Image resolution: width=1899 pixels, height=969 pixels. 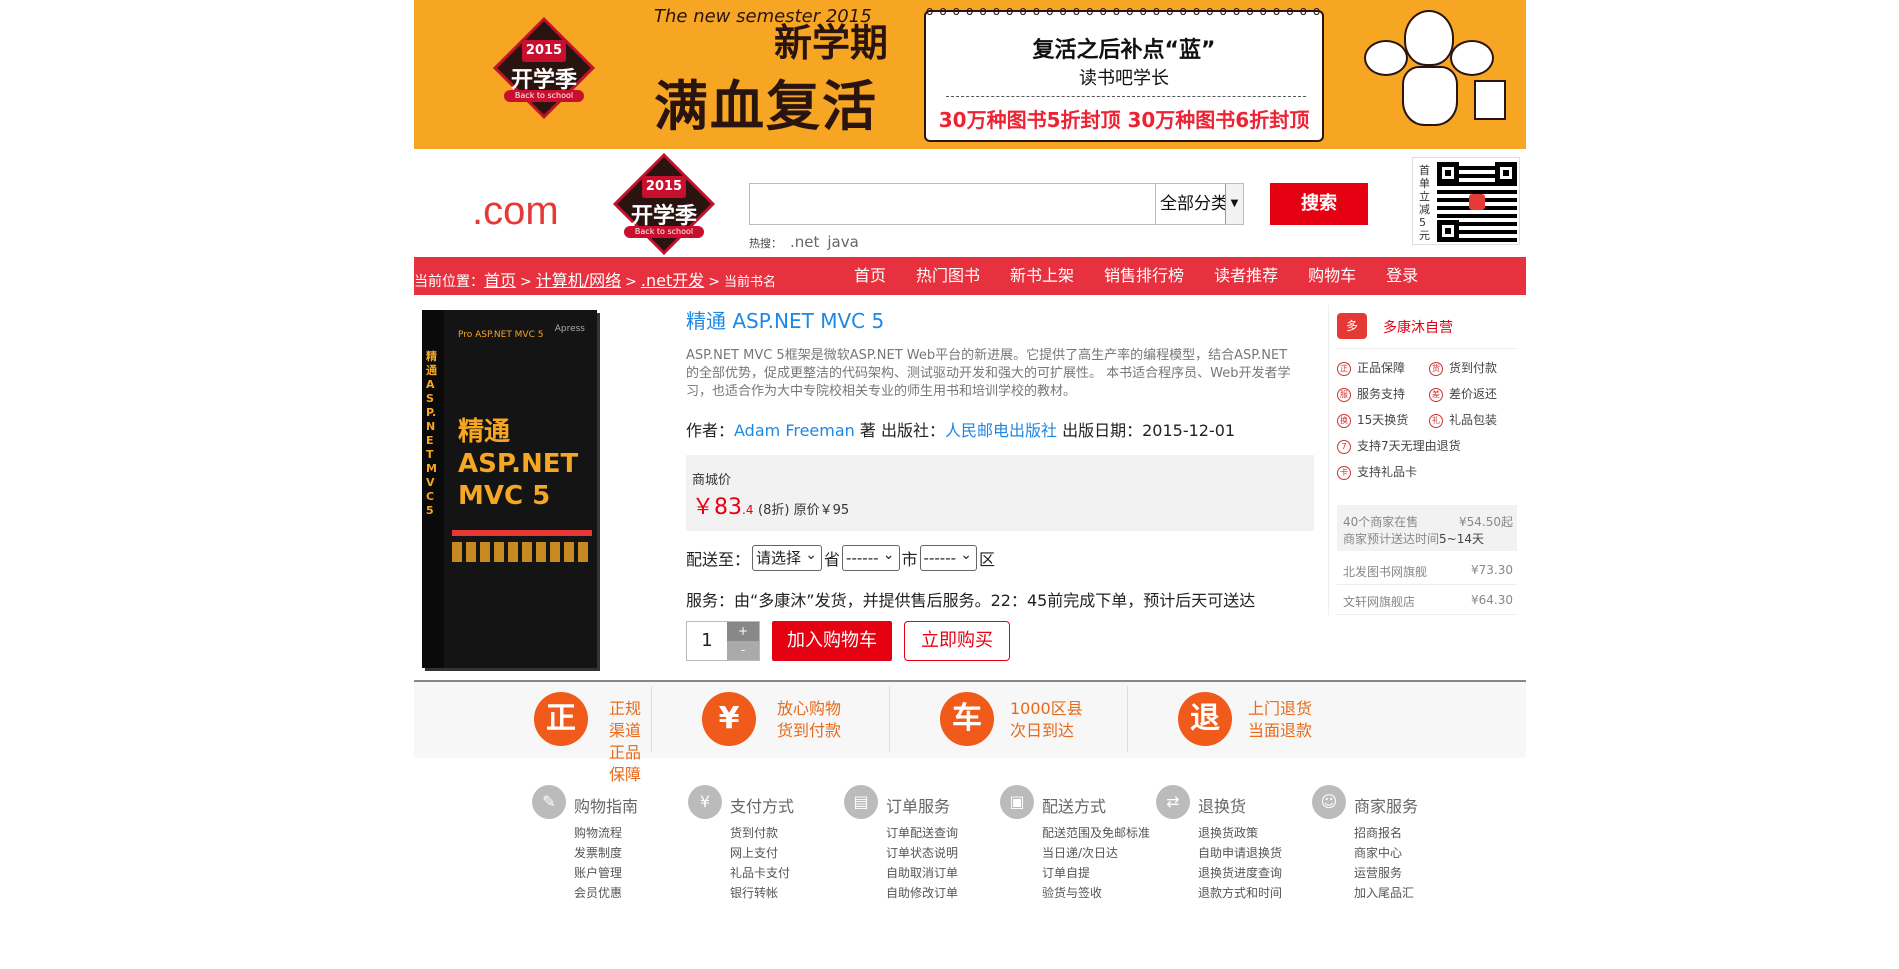 I want to click on crumb-dotnet: .net开发, so click(x=672, y=280).